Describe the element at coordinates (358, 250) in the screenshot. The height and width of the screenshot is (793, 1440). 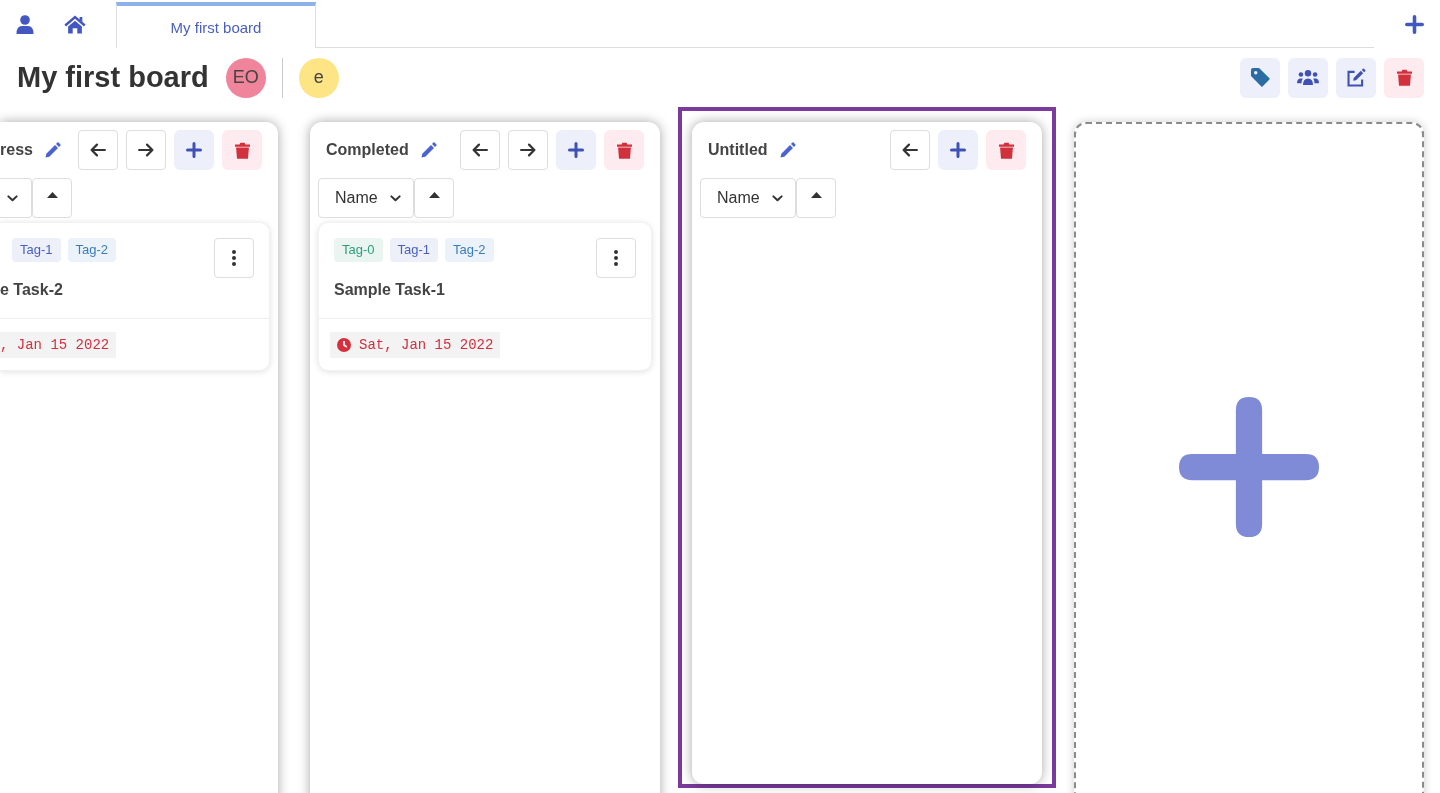
I see `tag-label: Tag-0` at that location.